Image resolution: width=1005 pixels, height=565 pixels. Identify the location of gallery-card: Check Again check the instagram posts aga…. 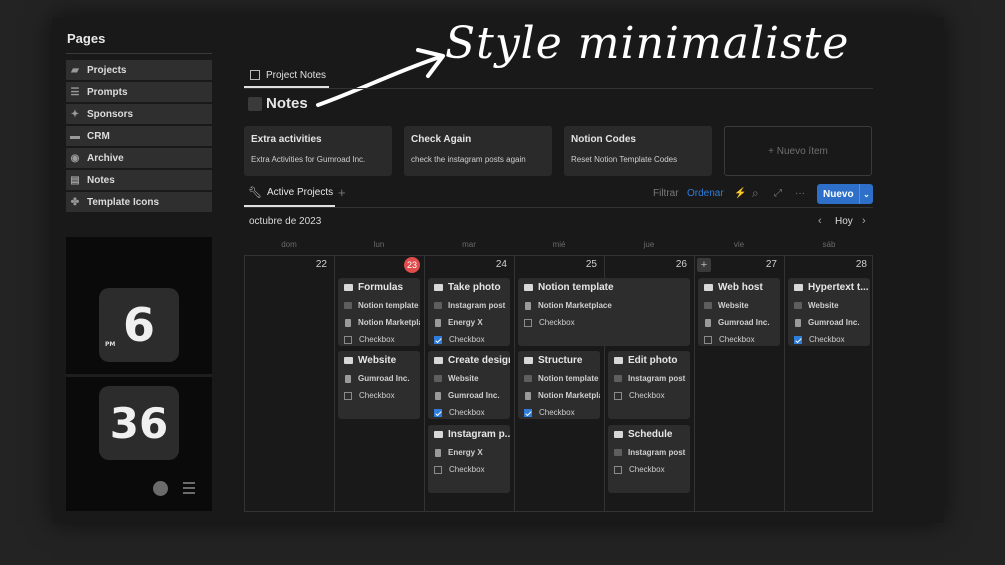
(478, 151).